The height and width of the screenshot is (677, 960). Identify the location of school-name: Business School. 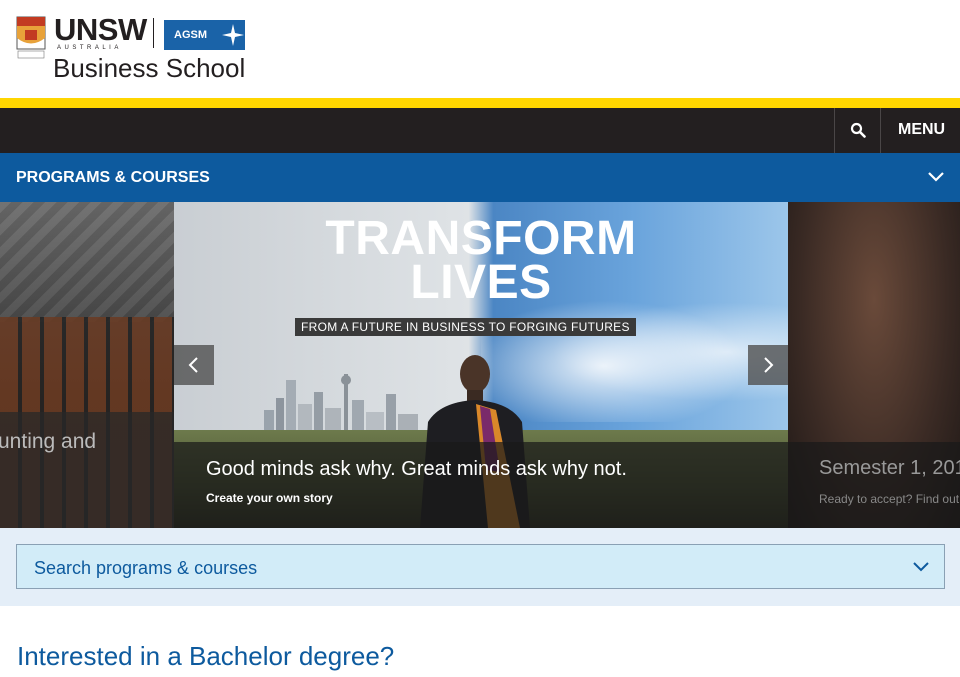
(149, 68).